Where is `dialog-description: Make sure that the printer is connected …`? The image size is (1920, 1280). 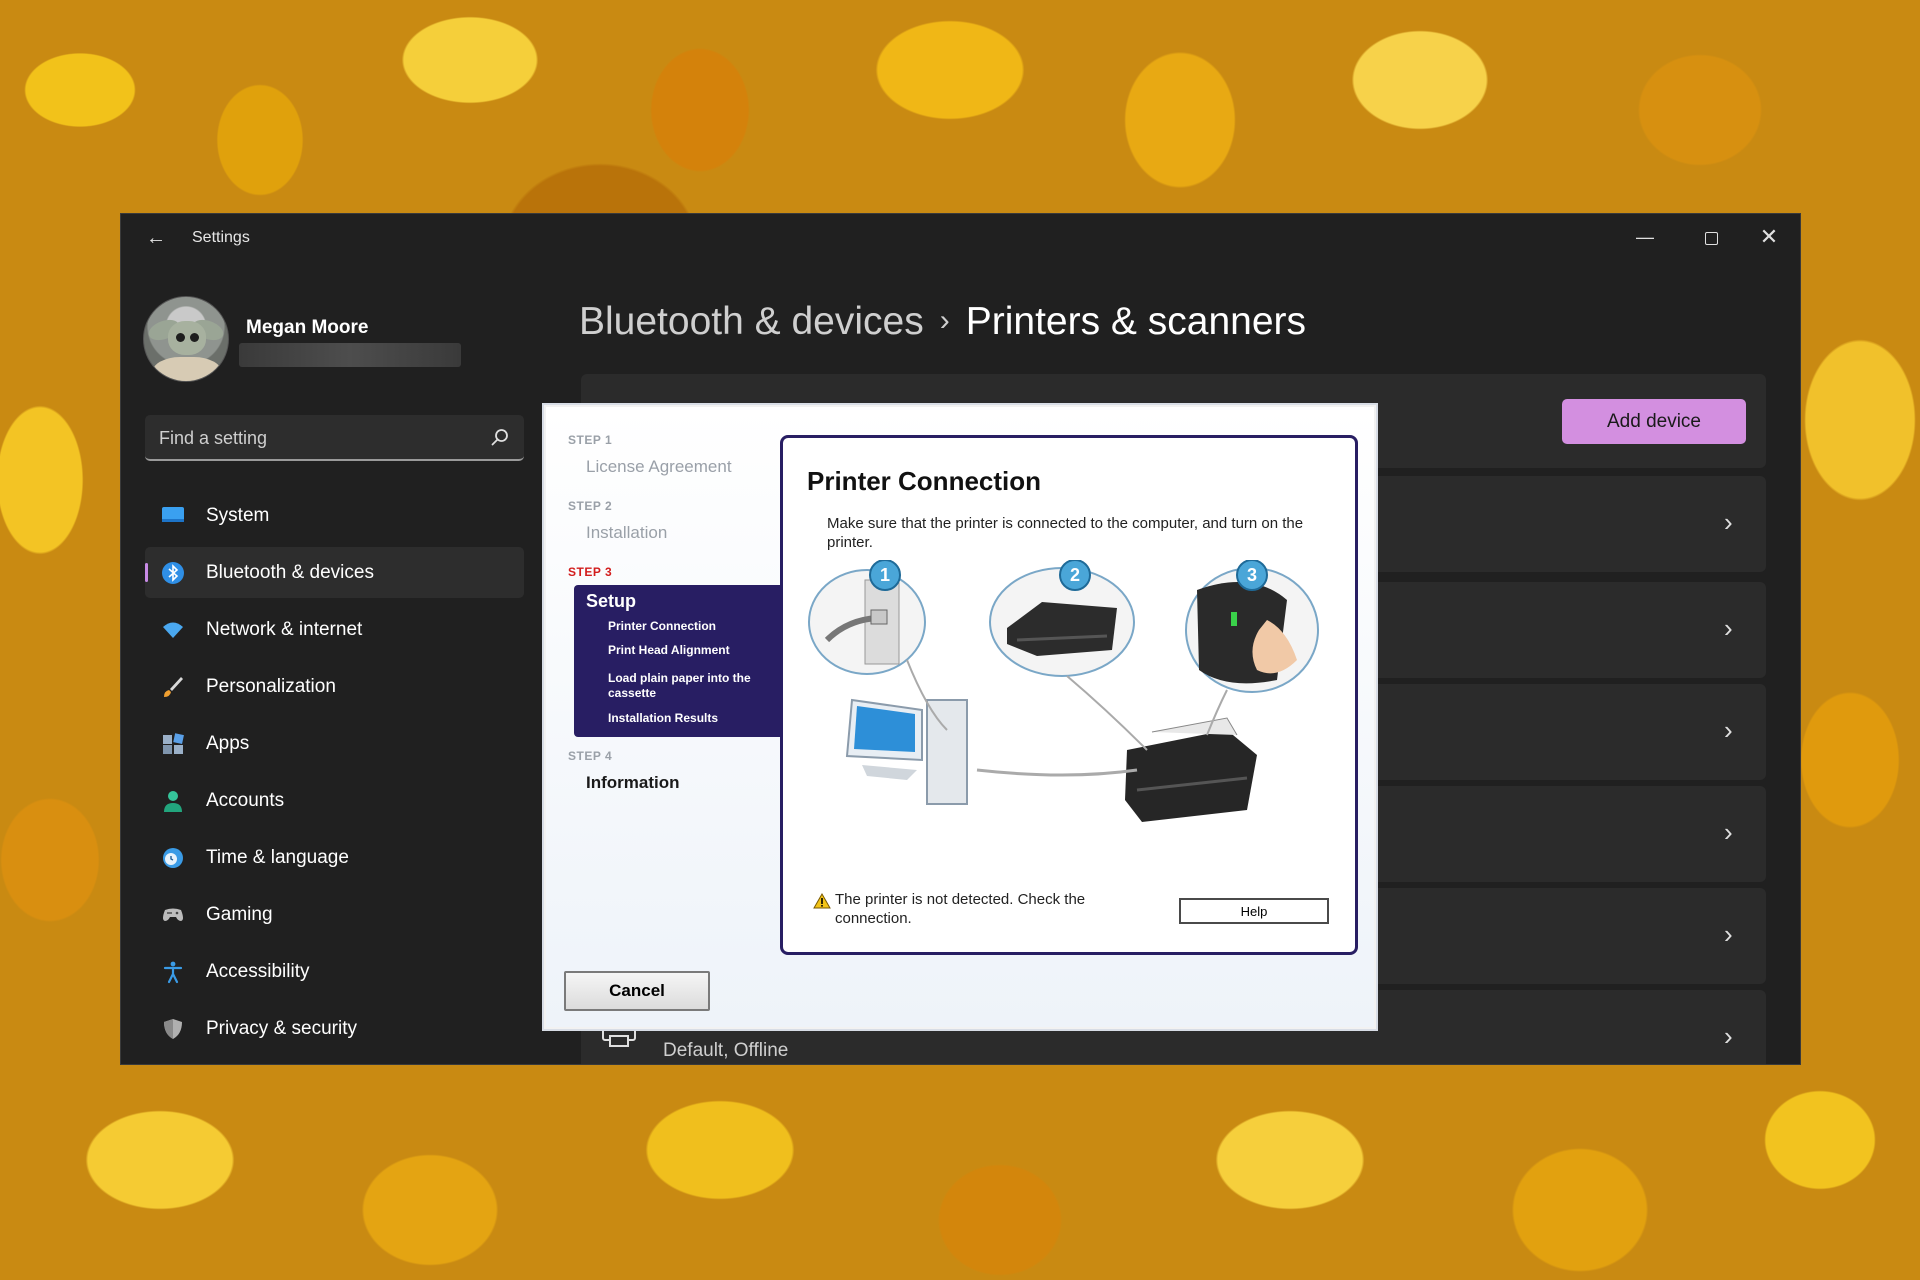
dialog-description: Make sure that the printer is connected … is located at coordinates (1065, 533).